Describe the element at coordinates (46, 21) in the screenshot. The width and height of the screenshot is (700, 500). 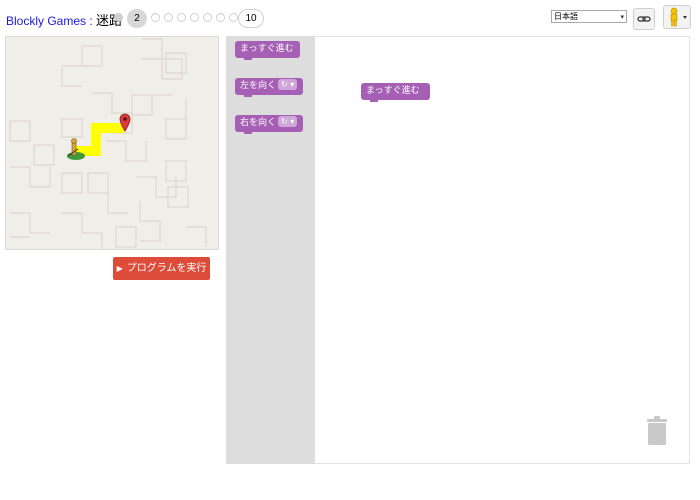
I see `brand-link: Blockly Games` at that location.